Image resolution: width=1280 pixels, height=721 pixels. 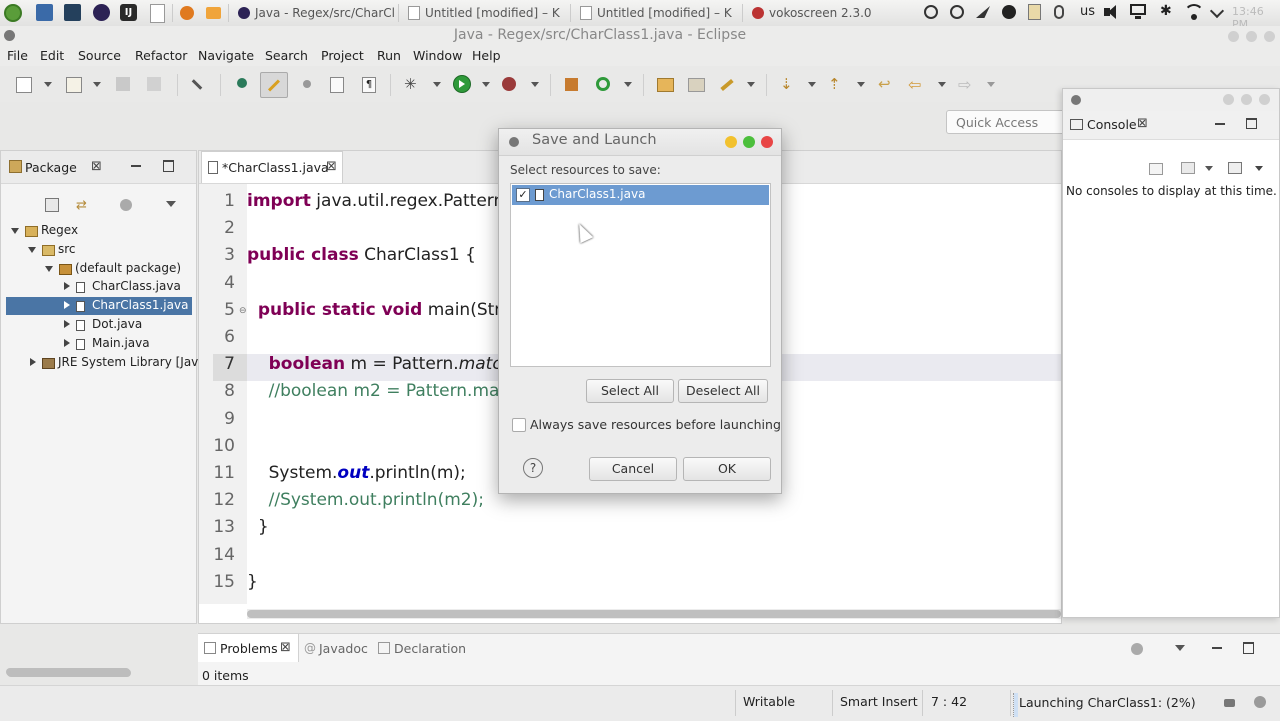 What do you see at coordinates (1217, 648) in the screenshot?
I see `bottom-minimize-icon` at bounding box center [1217, 648].